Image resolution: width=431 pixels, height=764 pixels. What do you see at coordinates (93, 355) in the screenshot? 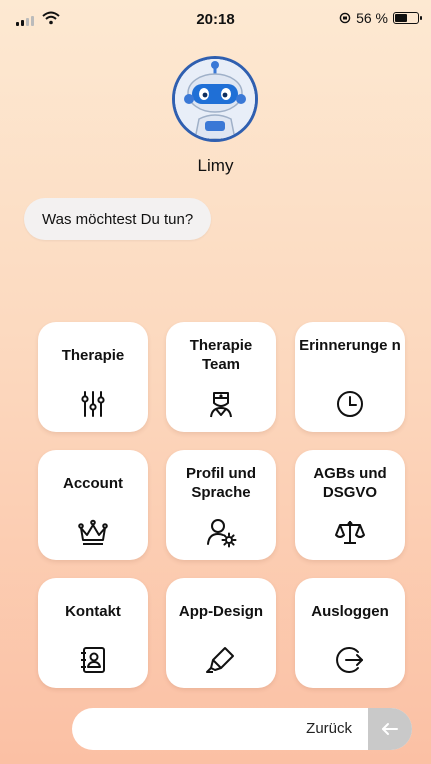
I see `menu-tile-label: Therapie` at bounding box center [93, 355].